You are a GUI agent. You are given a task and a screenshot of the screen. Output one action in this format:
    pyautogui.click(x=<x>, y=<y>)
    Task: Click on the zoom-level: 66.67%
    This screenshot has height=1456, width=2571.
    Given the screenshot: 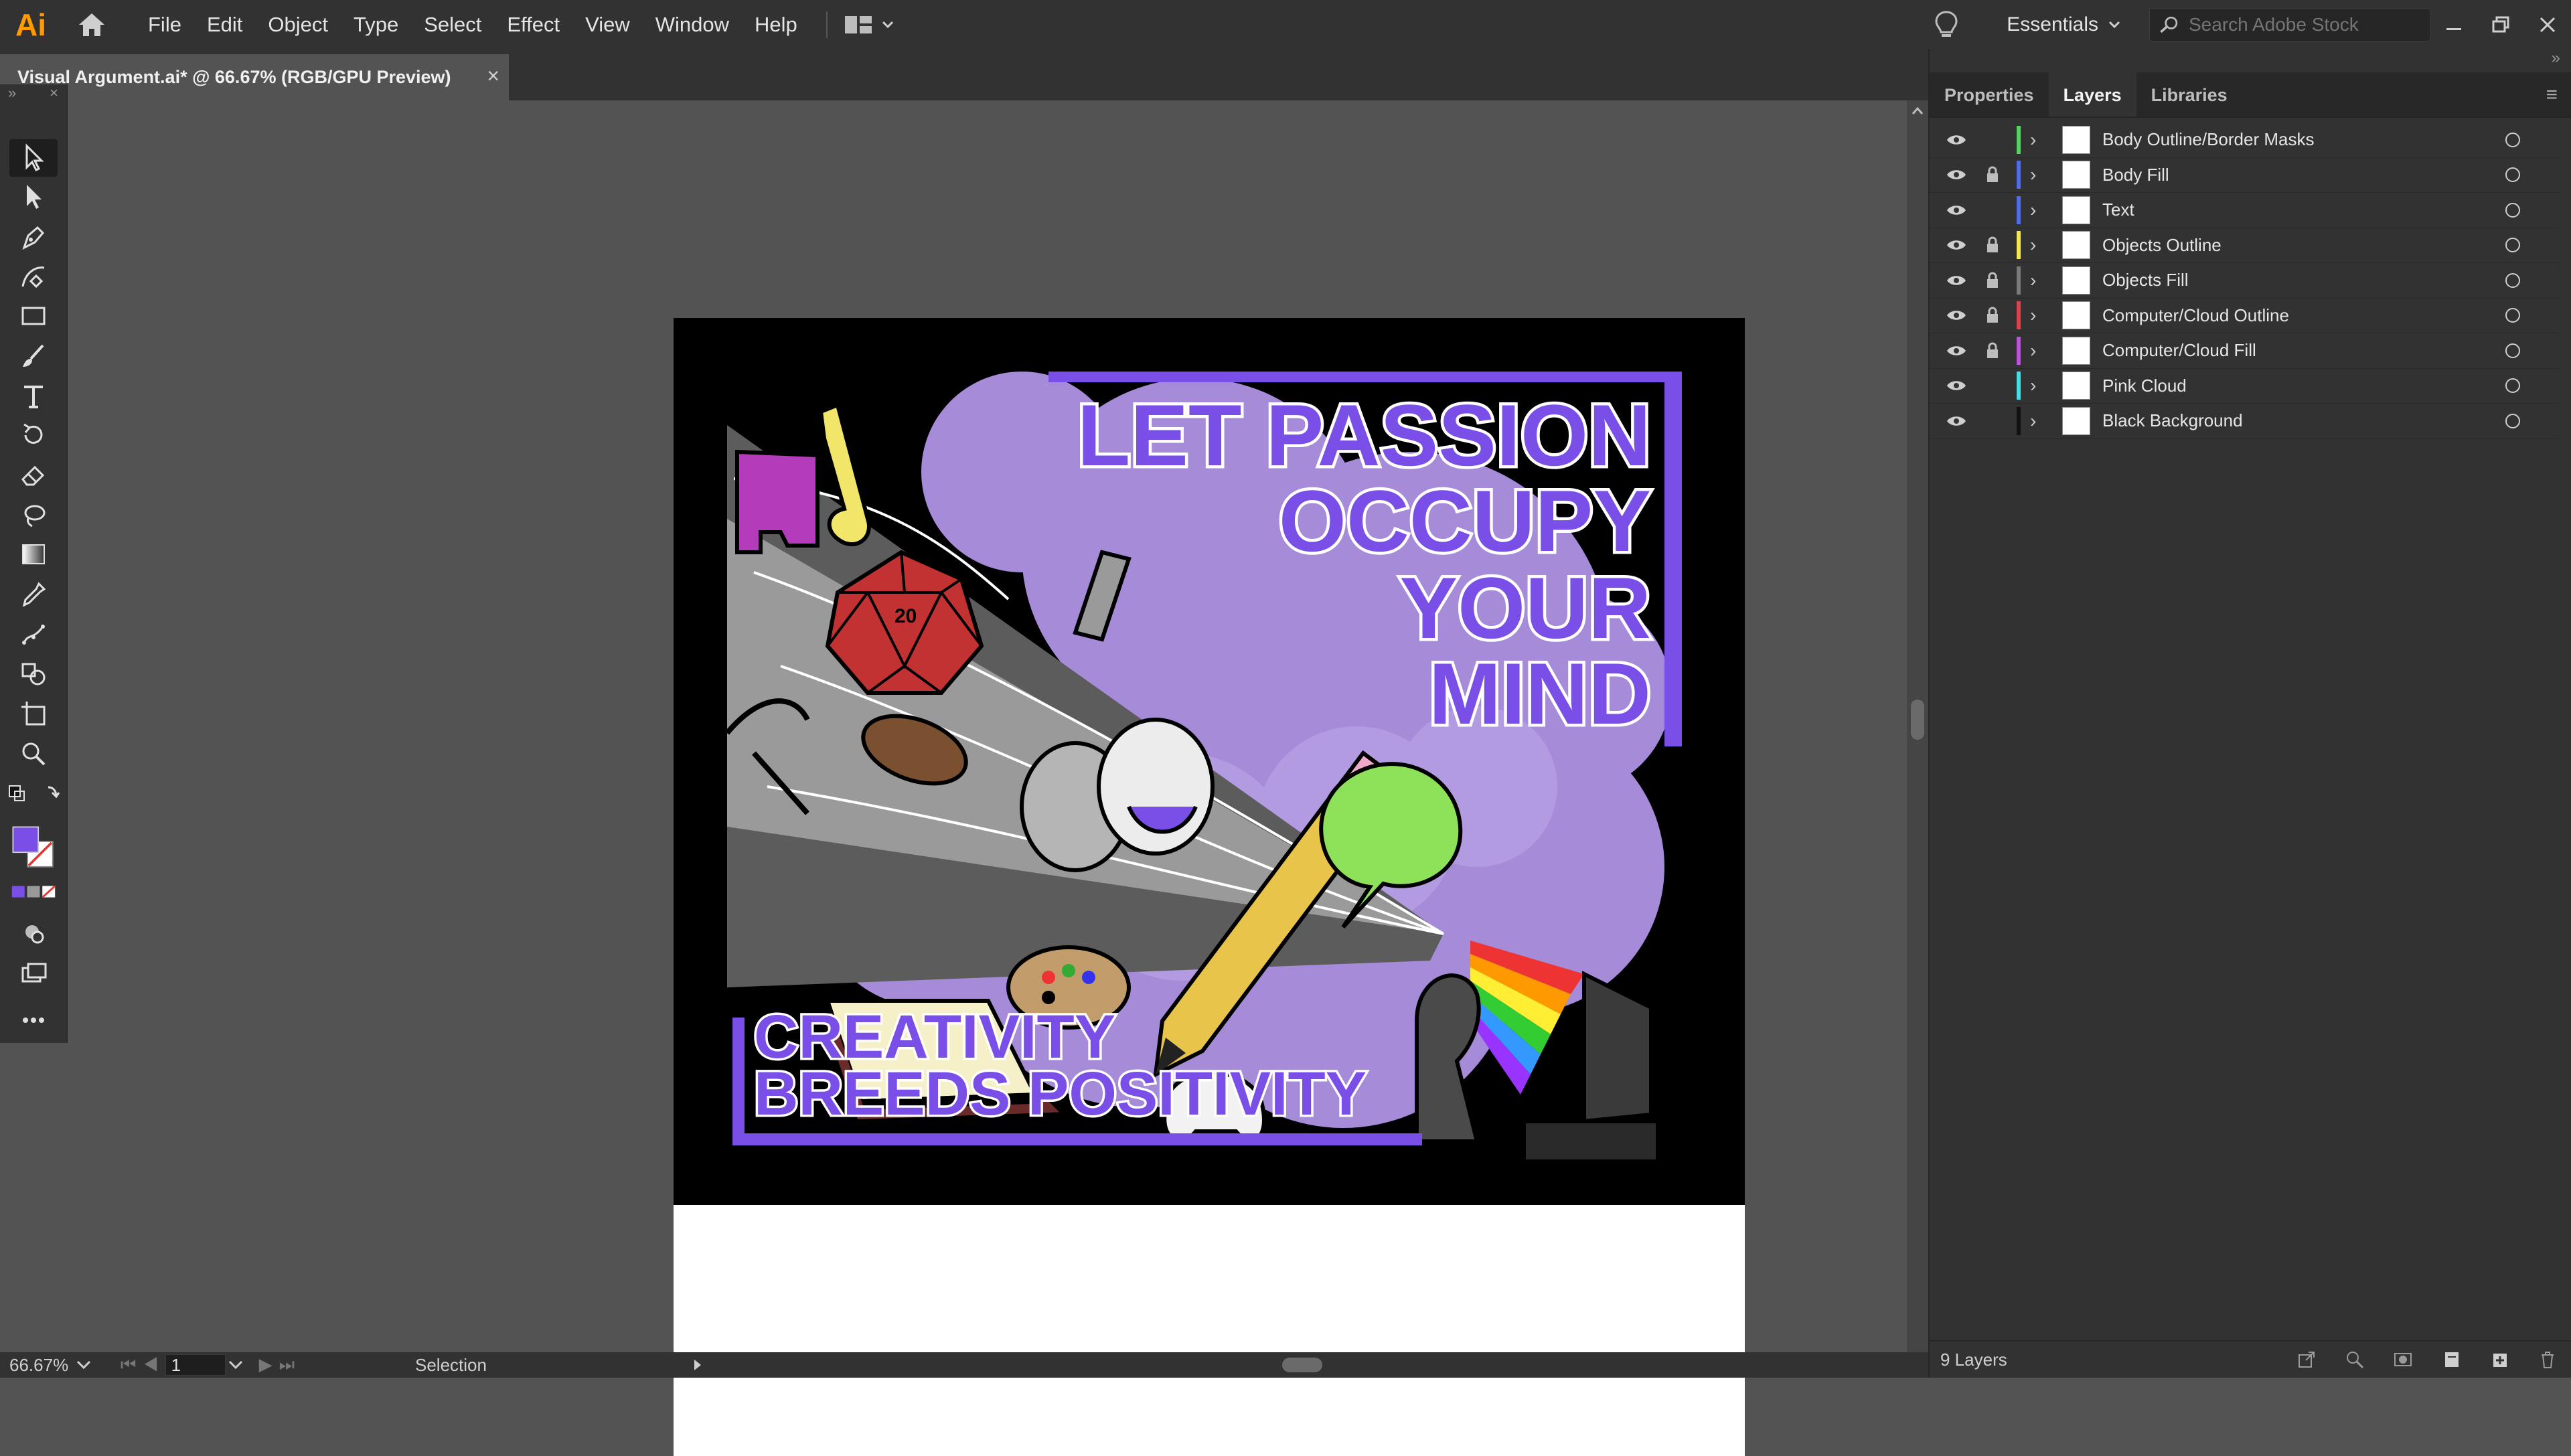 What is the action you would take?
    pyautogui.click(x=37, y=1365)
    